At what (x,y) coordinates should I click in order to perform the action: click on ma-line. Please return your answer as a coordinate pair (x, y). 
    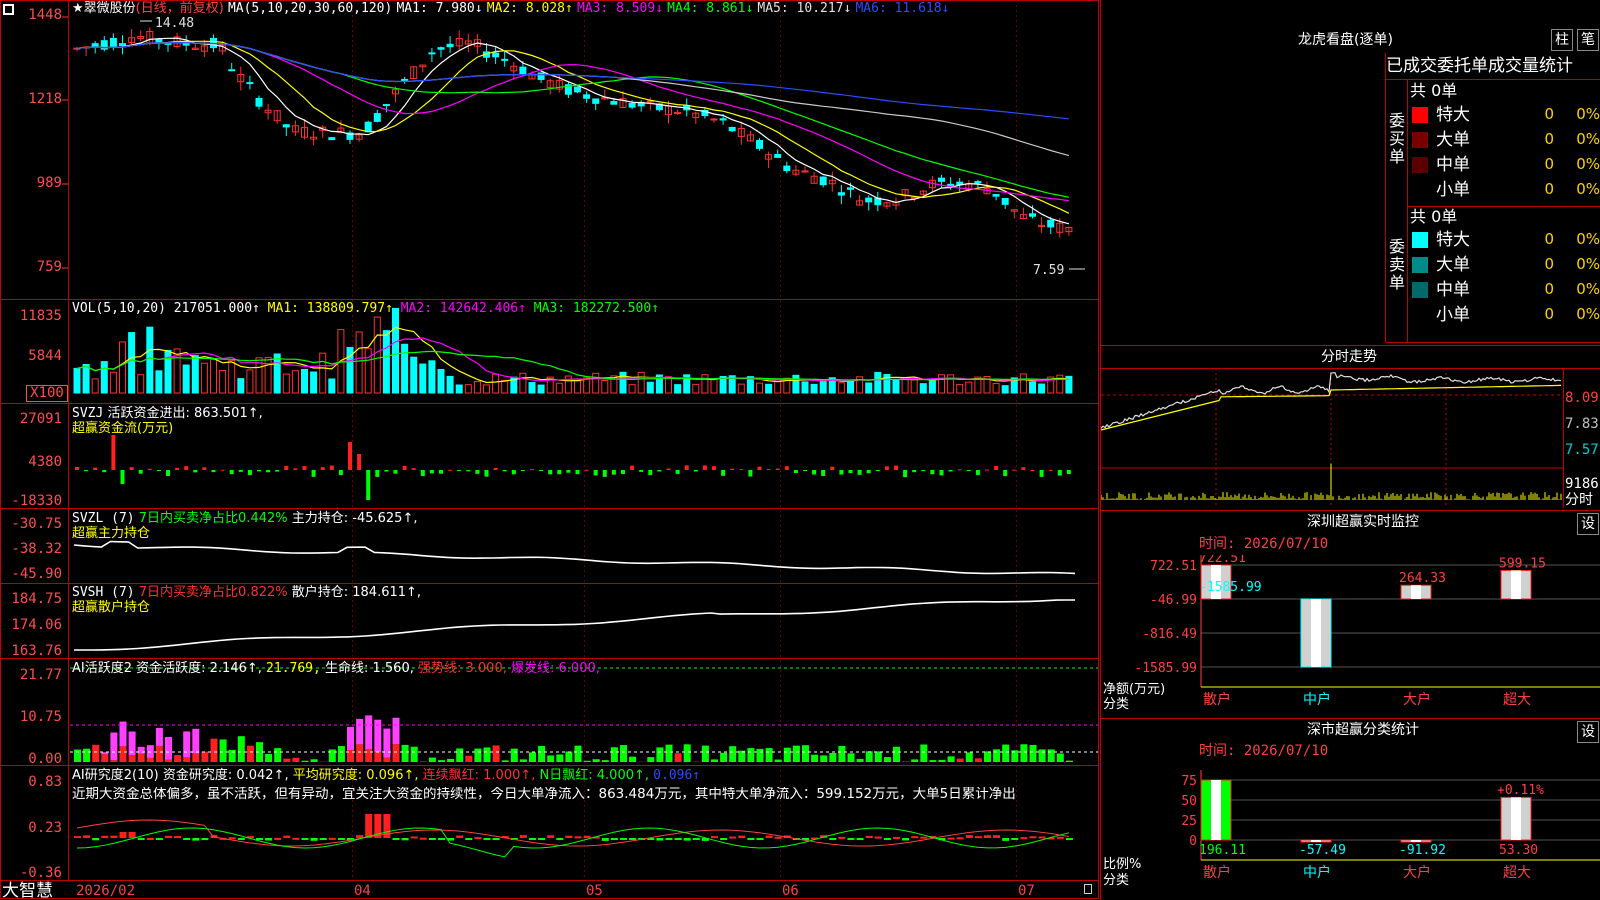
    Looking at the image, I should click on (573, 99).